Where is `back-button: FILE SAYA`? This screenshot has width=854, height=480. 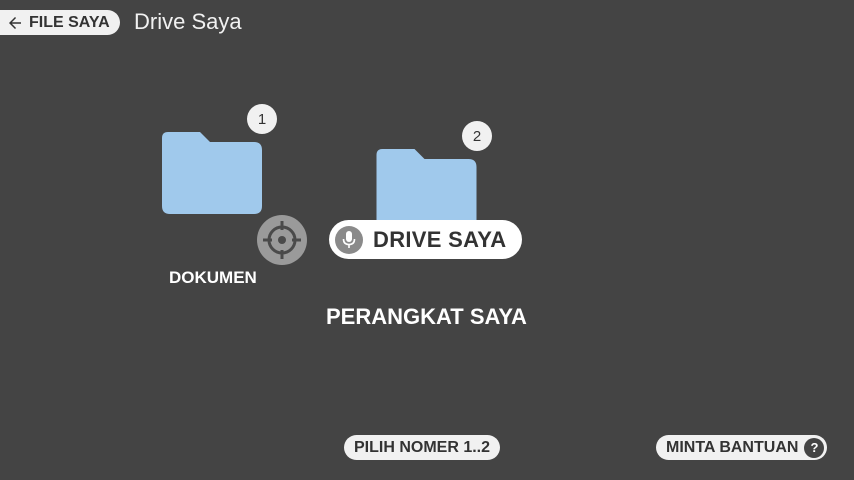 back-button: FILE SAYA is located at coordinates (60, 22).